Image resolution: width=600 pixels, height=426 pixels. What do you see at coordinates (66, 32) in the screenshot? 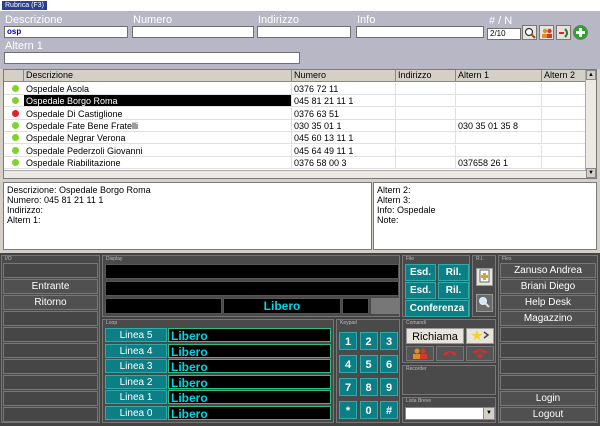
I see `description-input: osp` at bounding box center [66, 32].